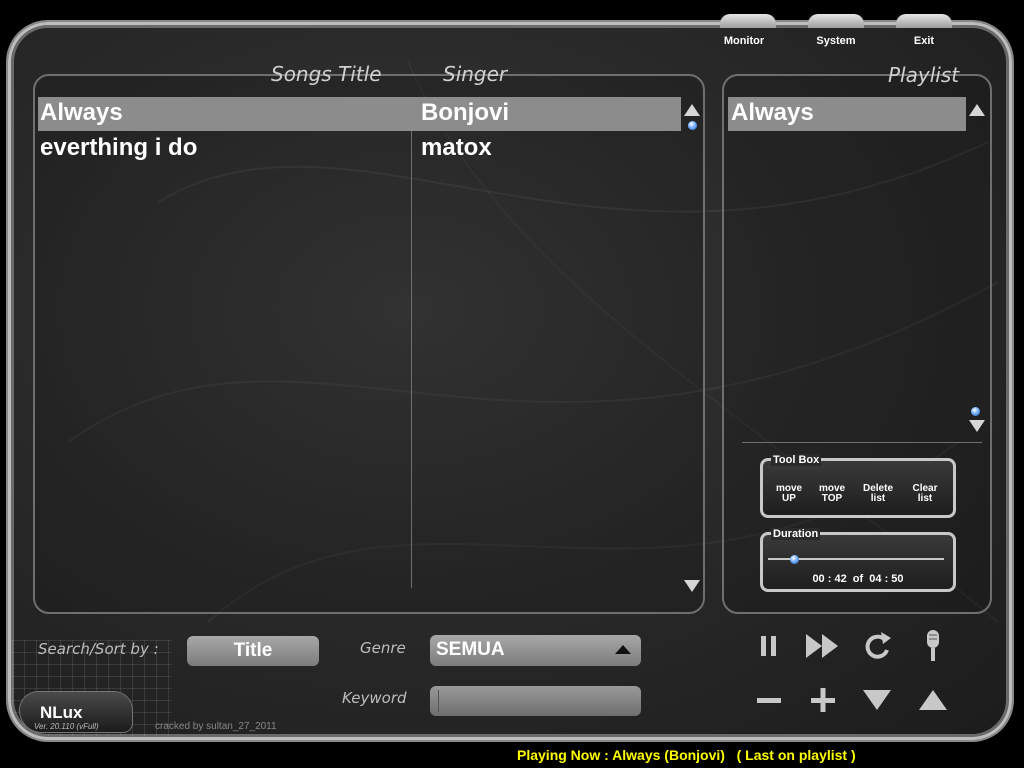 This screenshot has width=1024, height=768. Describe the element at coordinates (836, 41) in the screenshot. I see `system-button: System` at that location.